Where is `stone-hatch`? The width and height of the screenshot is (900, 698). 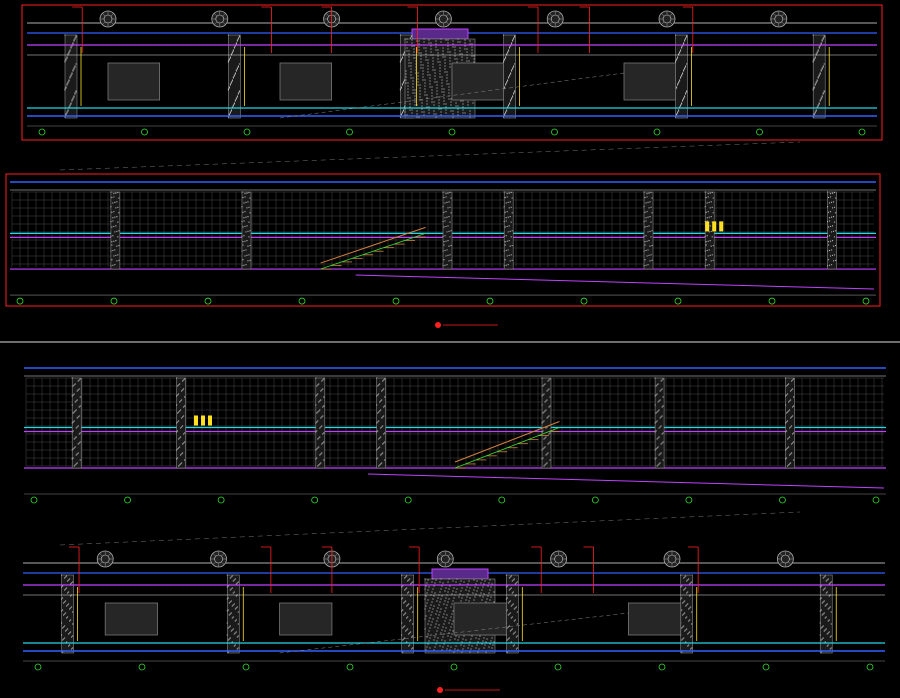 stone-hatch is located at coordinates (67, 614).